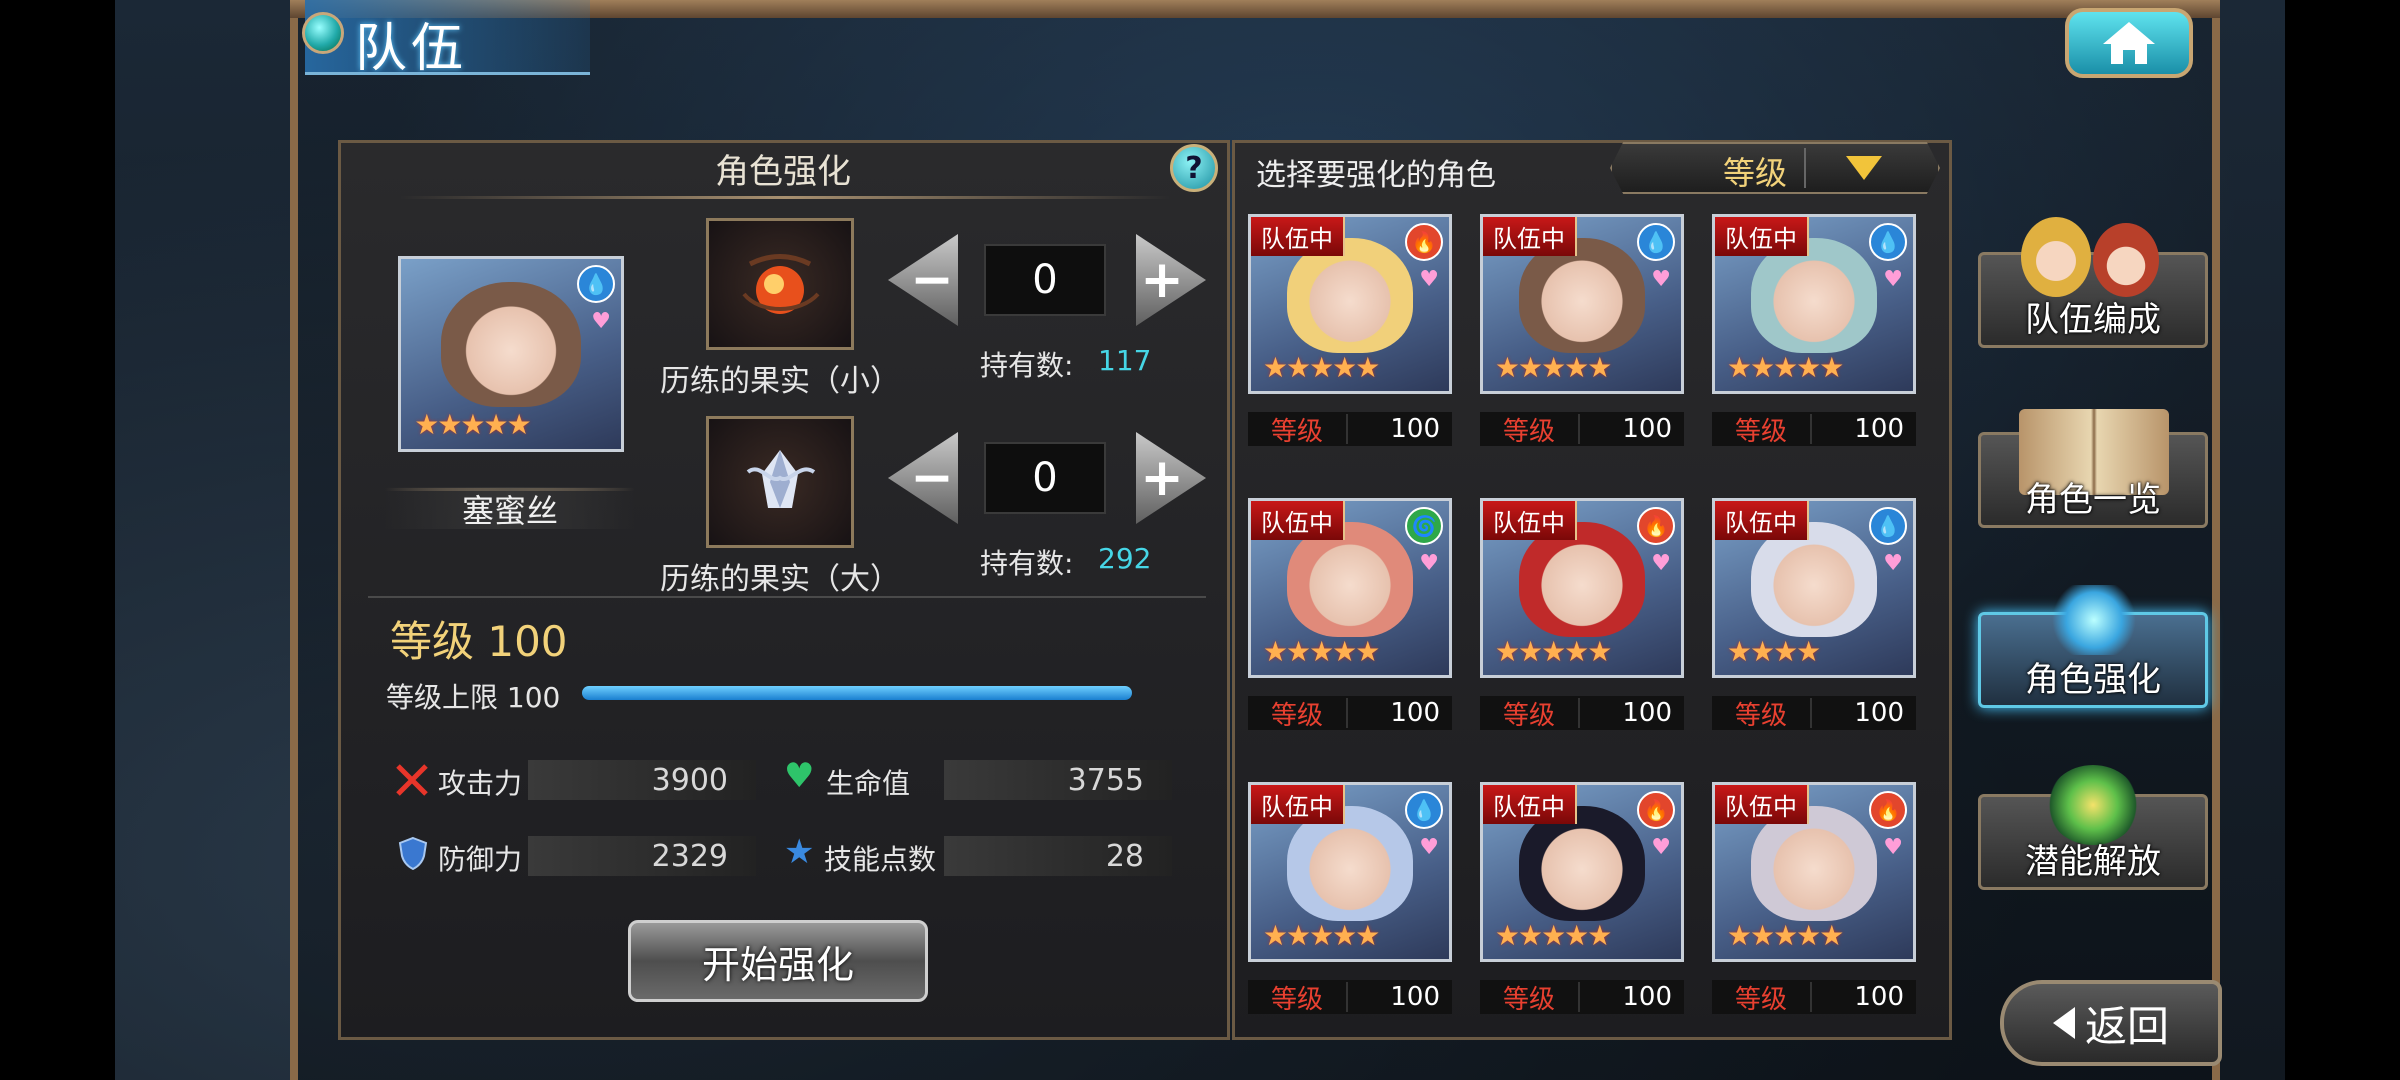 The image size is (2400, 1080). I want to click on side-menu-team-edit: 队伍编成, so click(2093, 282).